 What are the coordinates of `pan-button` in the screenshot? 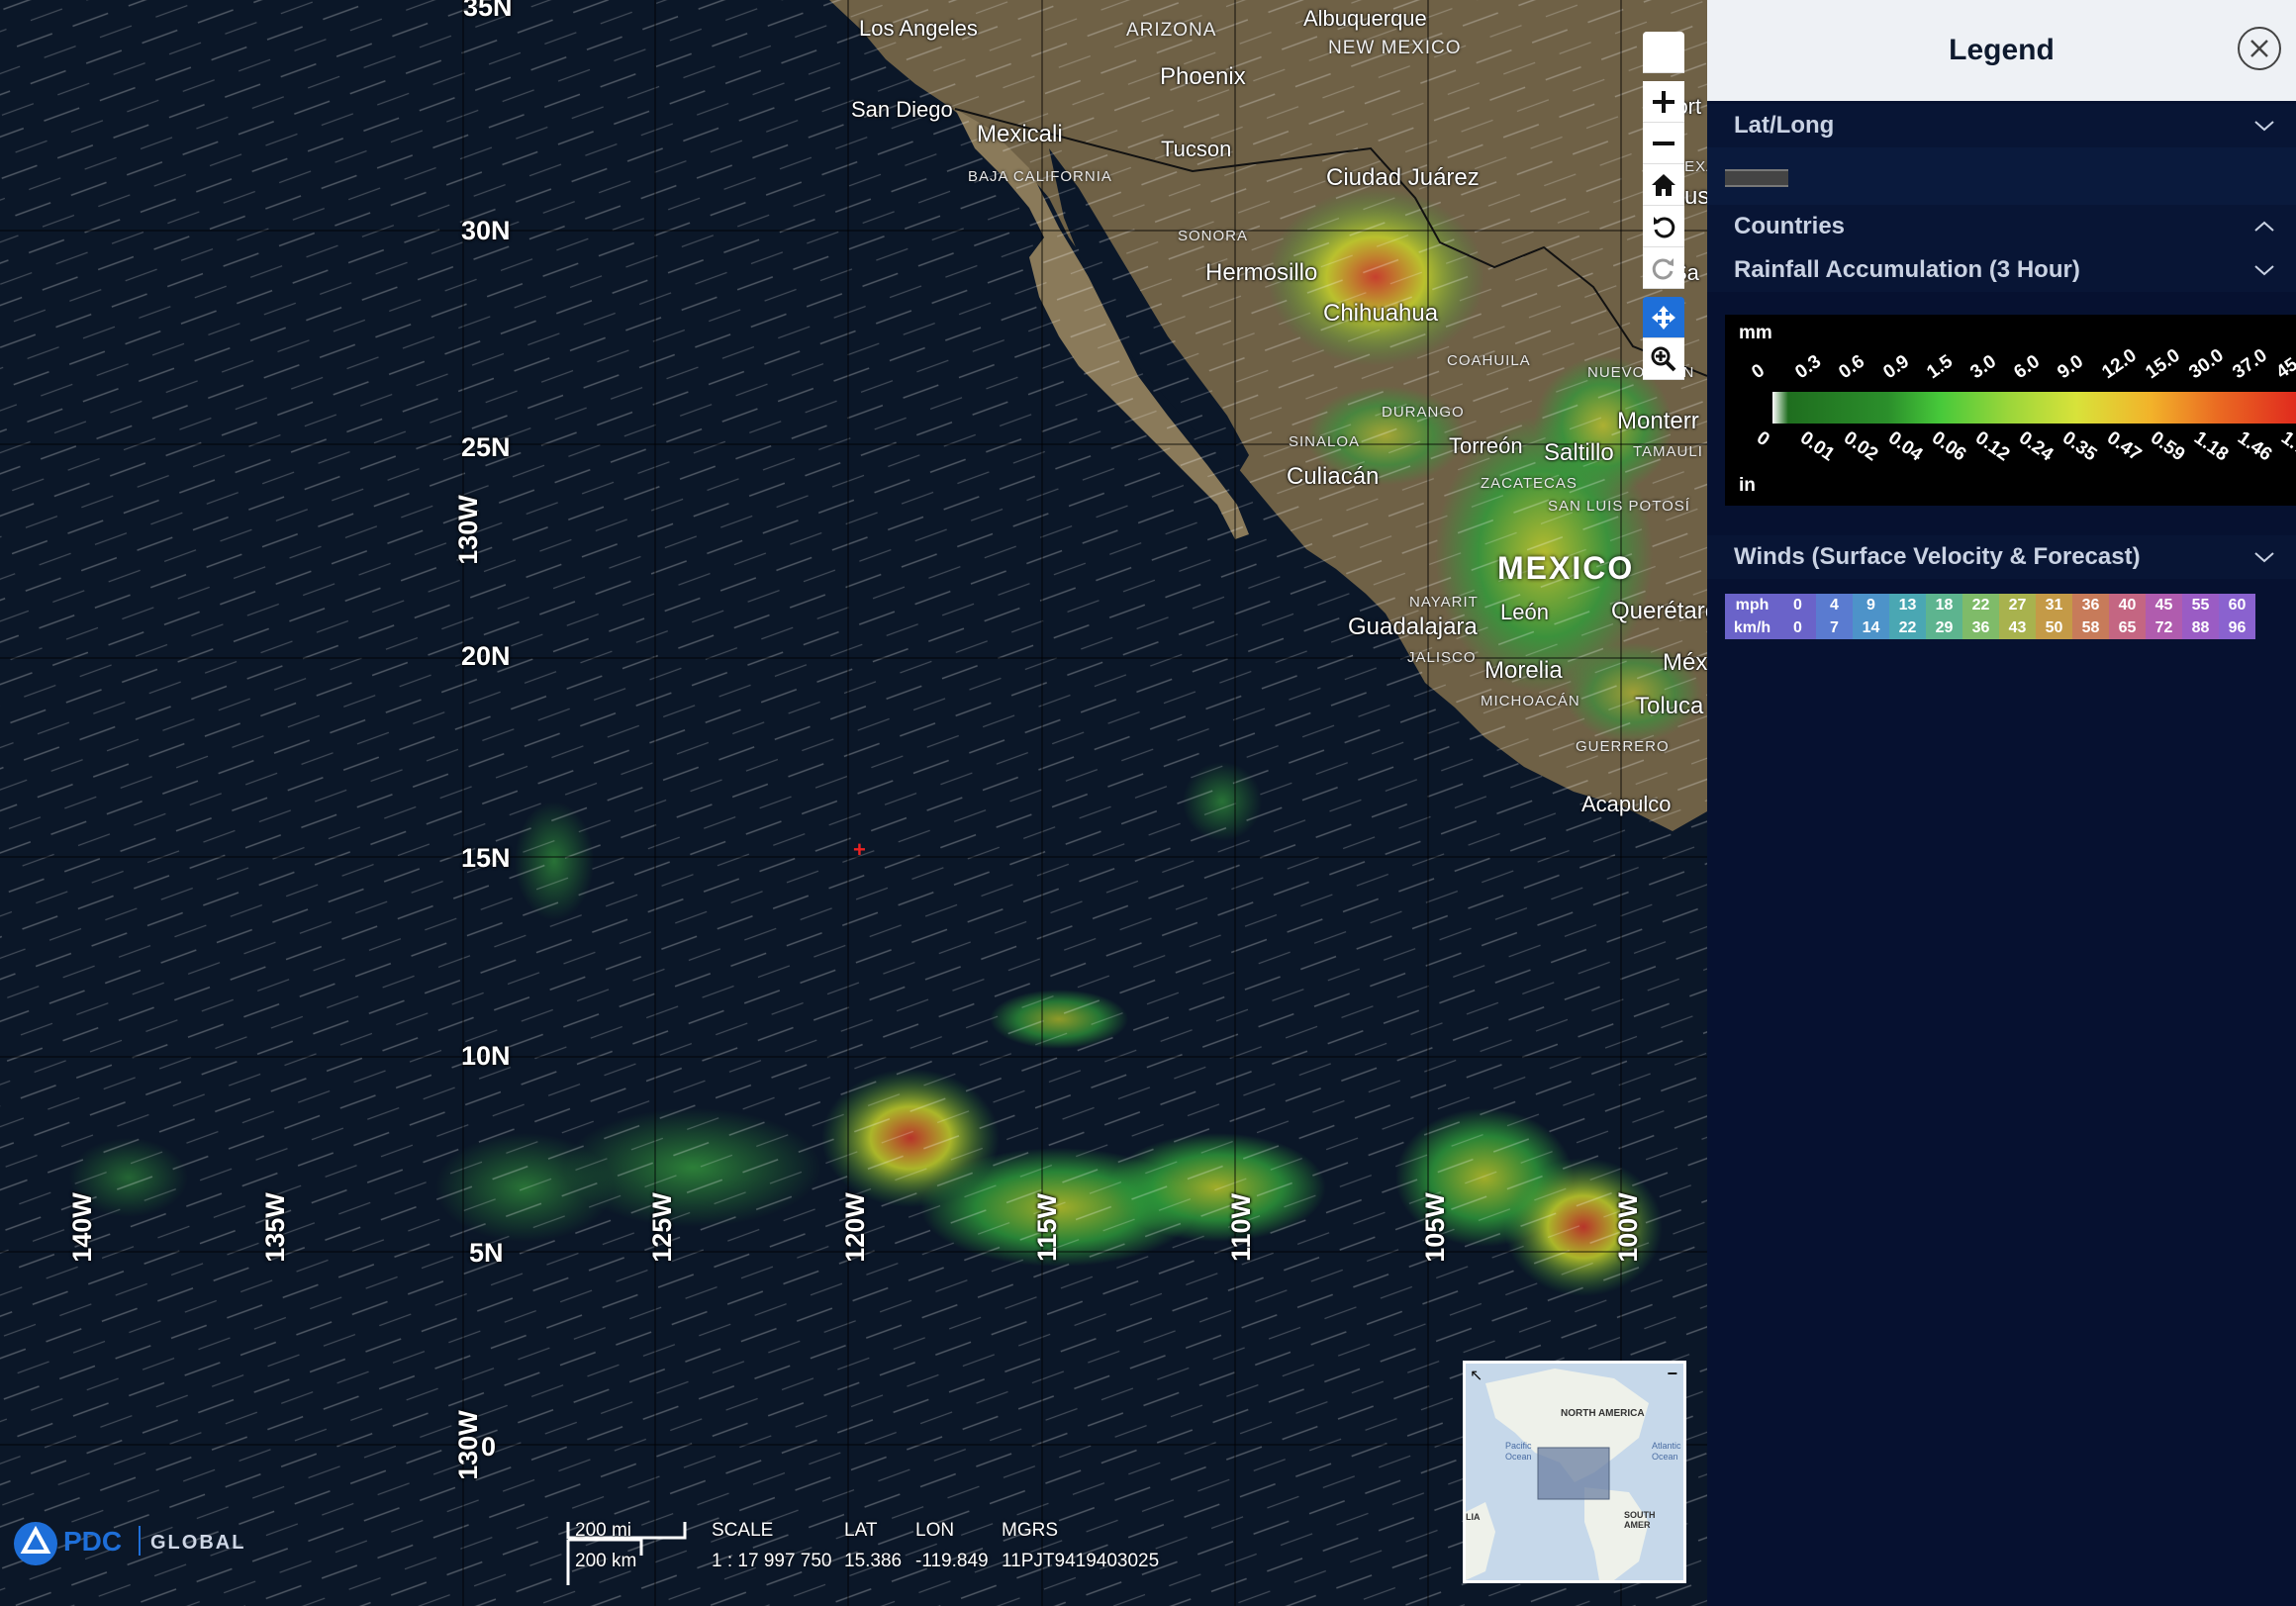 It's located at (1663, 317).